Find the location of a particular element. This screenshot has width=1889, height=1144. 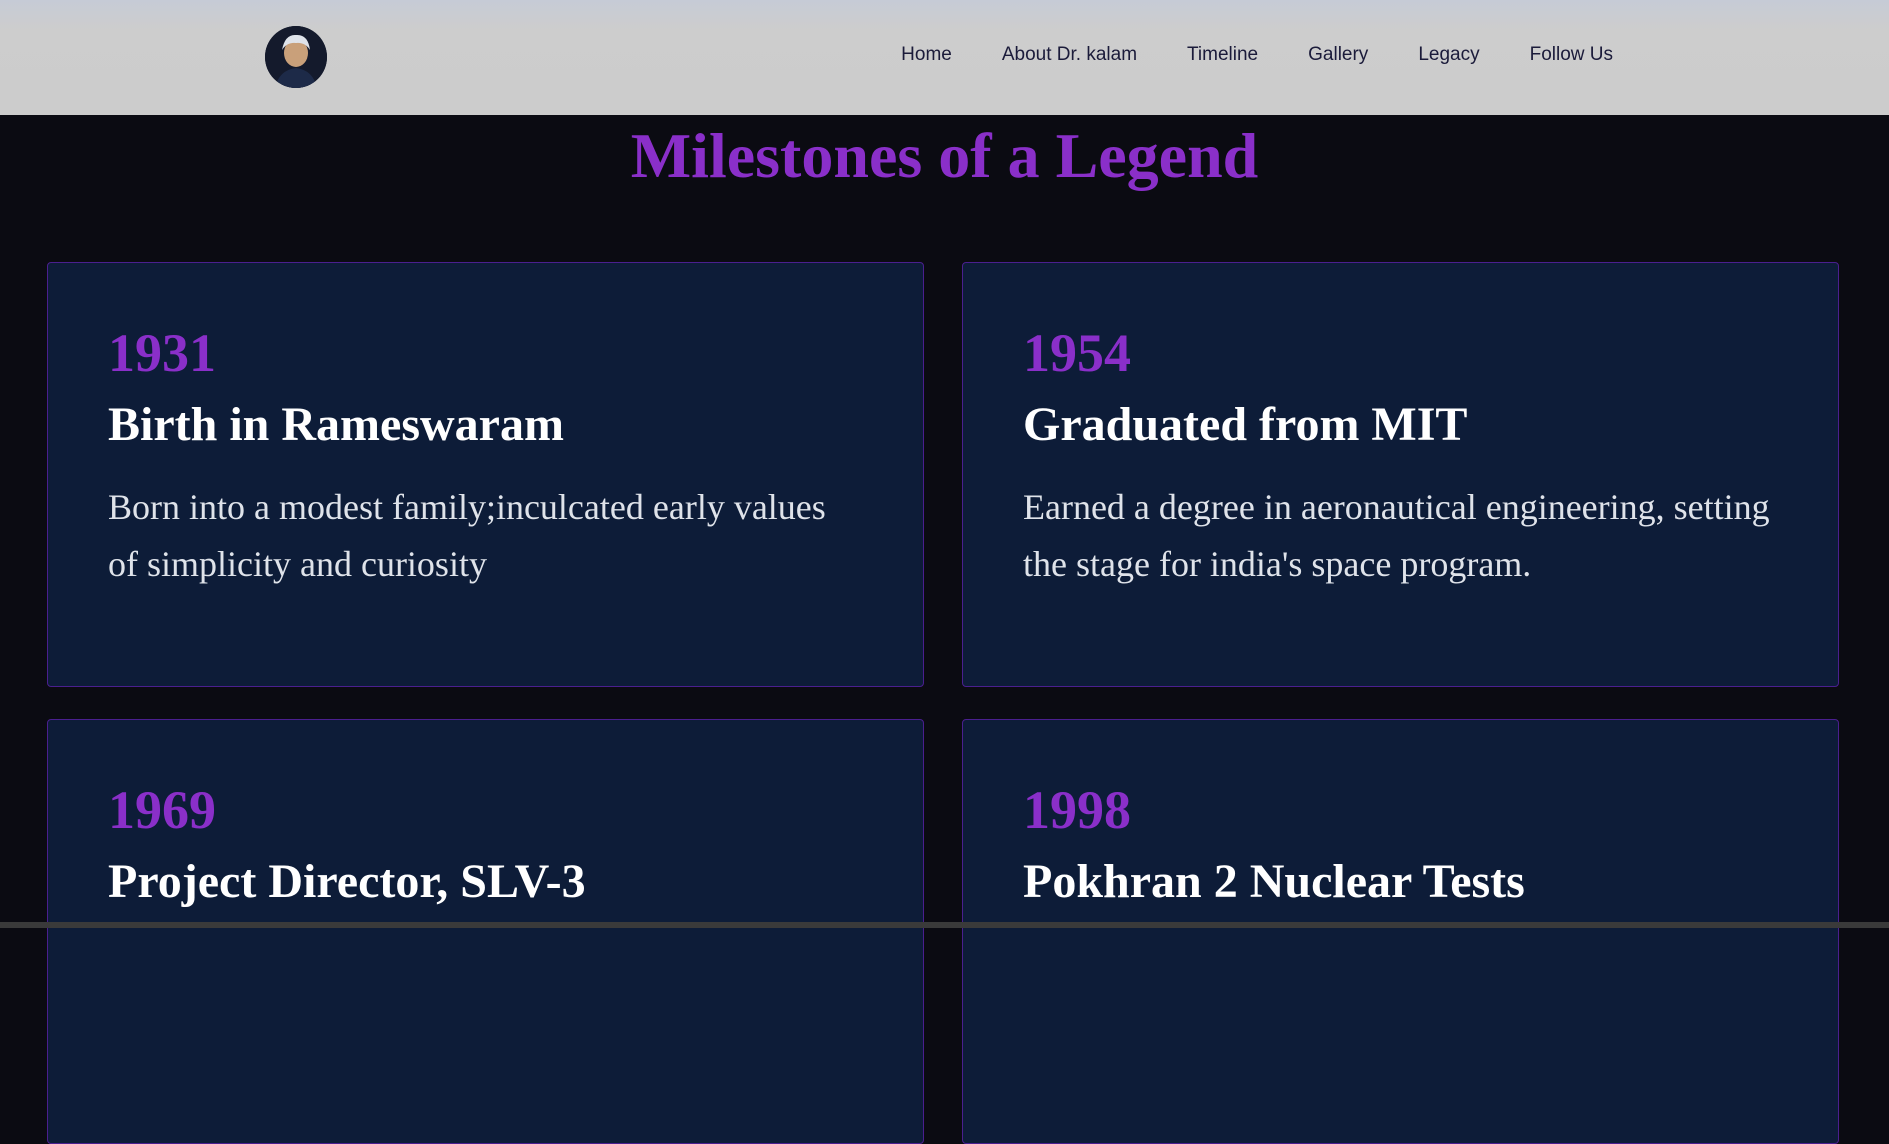

nav-timeline-link: Timeline is located at coordinates (1222, 55).